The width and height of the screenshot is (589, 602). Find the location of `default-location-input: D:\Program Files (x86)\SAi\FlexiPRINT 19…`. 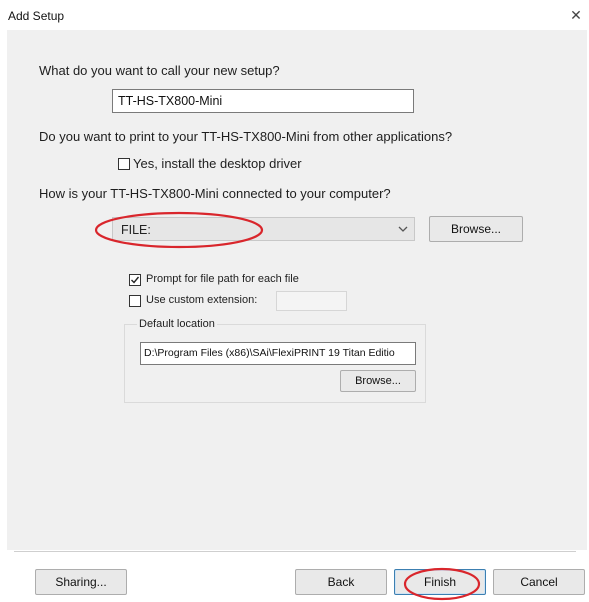

default-location-input: D:\Program Files (x86)\SAi\FlexiPRINT 19… is located at coordinates (278, 353).